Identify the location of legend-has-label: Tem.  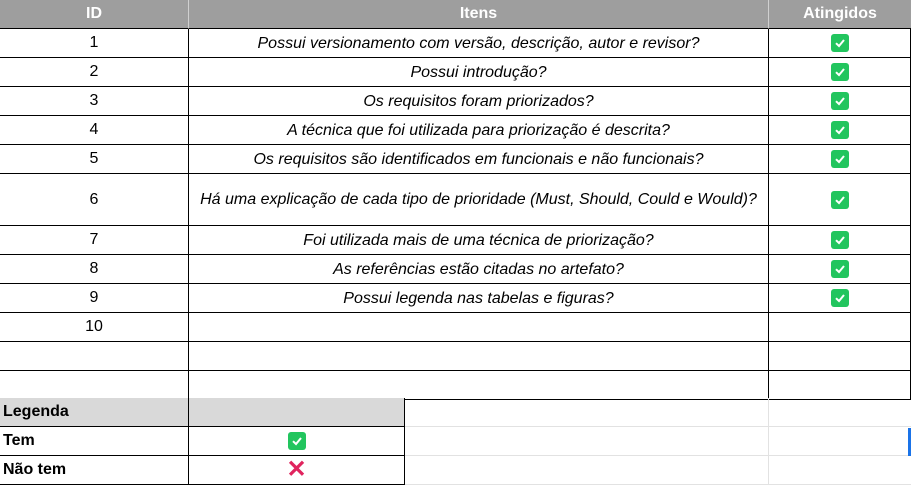
(94, 441).